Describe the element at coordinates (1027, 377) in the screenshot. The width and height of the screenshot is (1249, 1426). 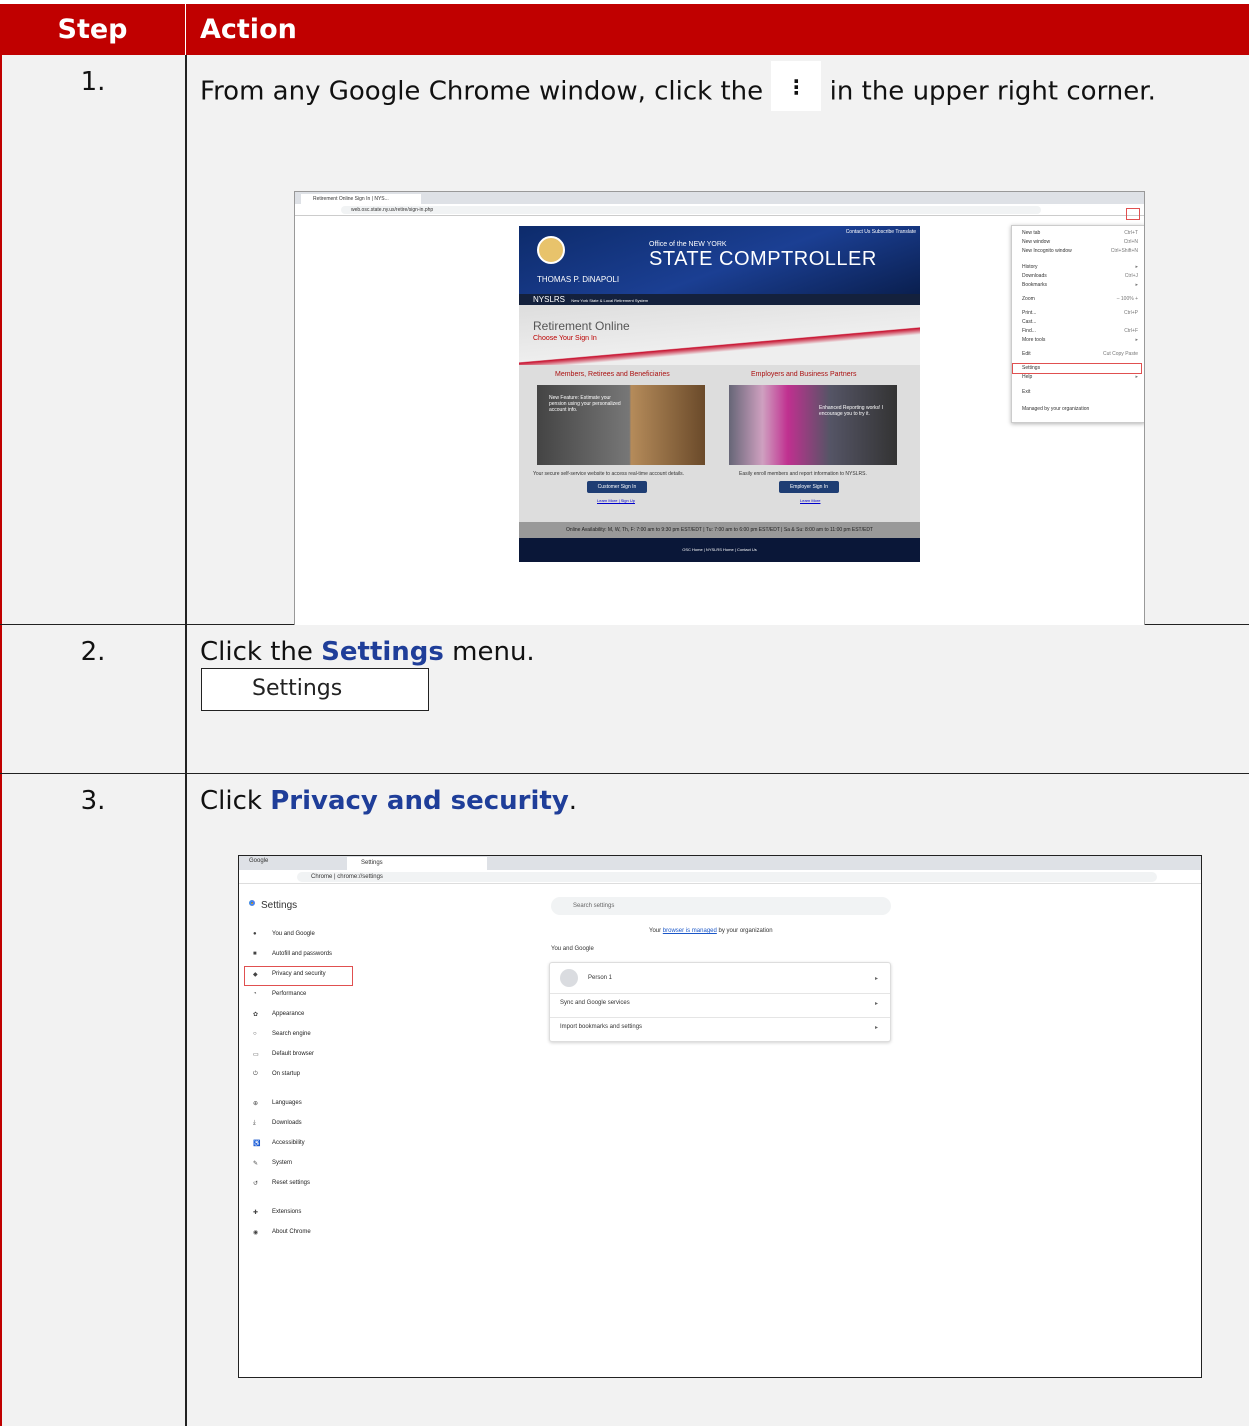
I see `menu-item-help: Help` at that location.